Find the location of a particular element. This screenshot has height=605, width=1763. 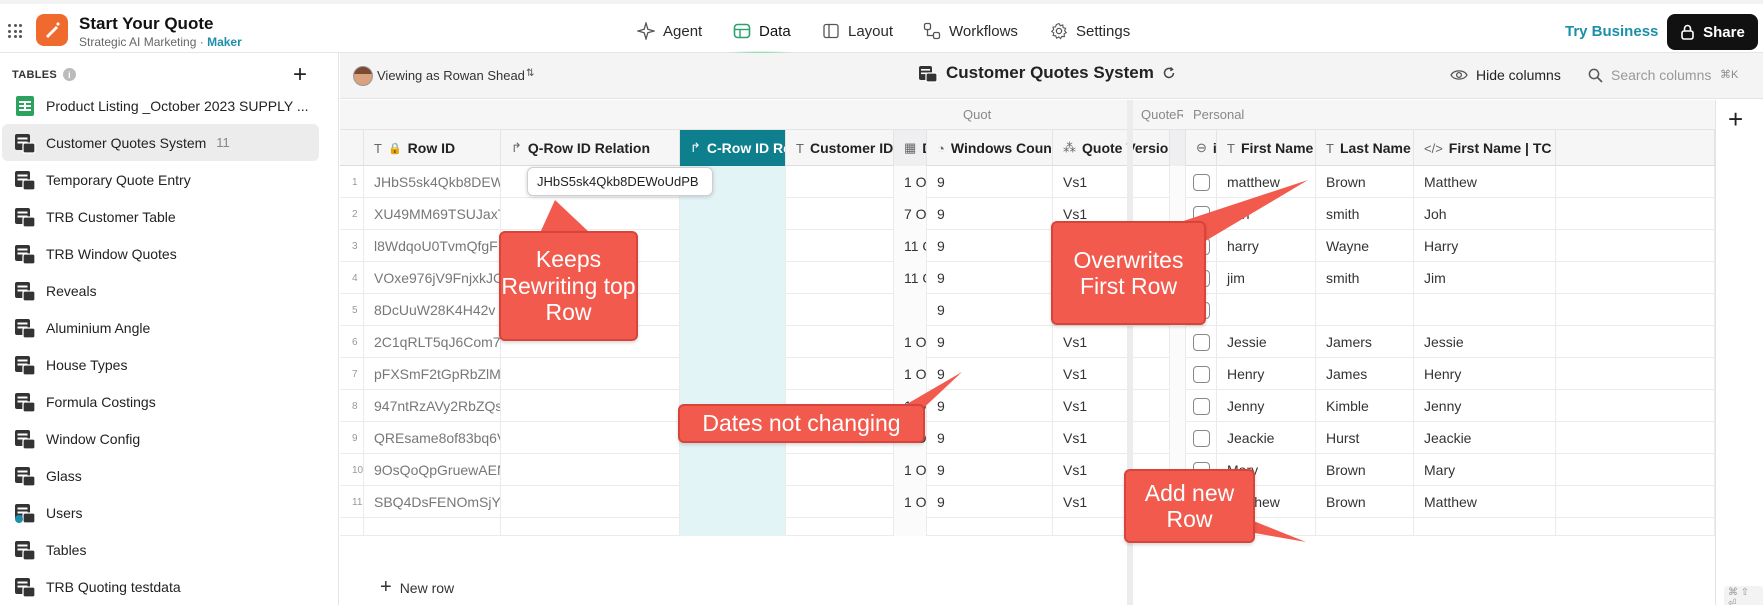

share-button: Share is located at coordinates (1712, 32).